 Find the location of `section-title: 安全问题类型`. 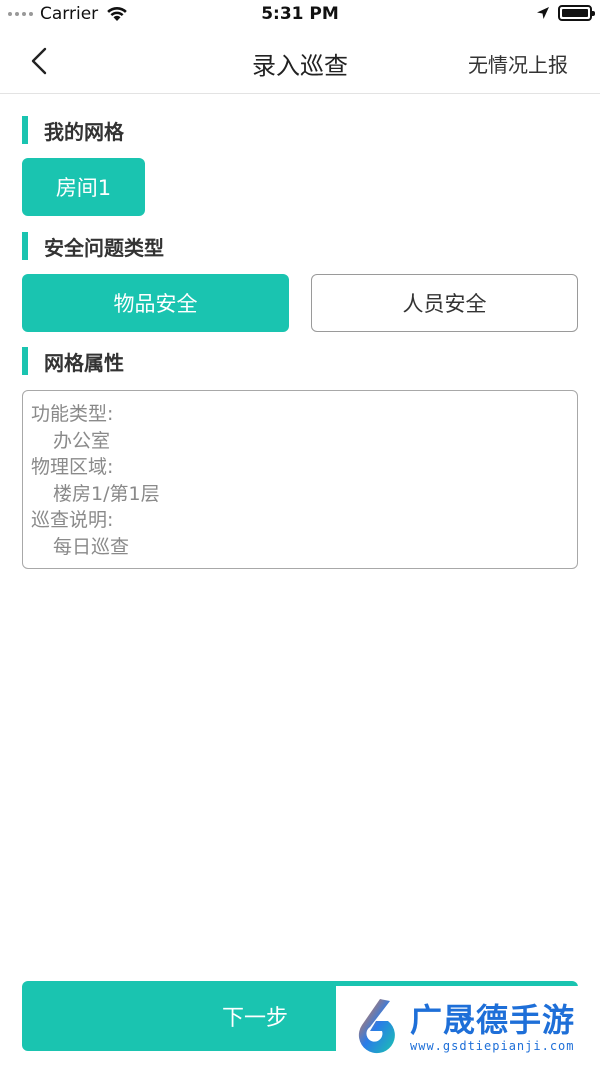

section-title: 安全问题类型 is located at coordinates (104, 247).